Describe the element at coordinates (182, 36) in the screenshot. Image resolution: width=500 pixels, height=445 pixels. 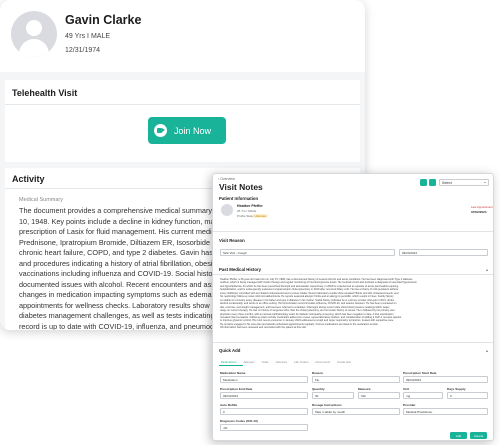
I see `patient-header: Gavin Clarke 49 Yrs I MALE 12/31/1974` at that location.